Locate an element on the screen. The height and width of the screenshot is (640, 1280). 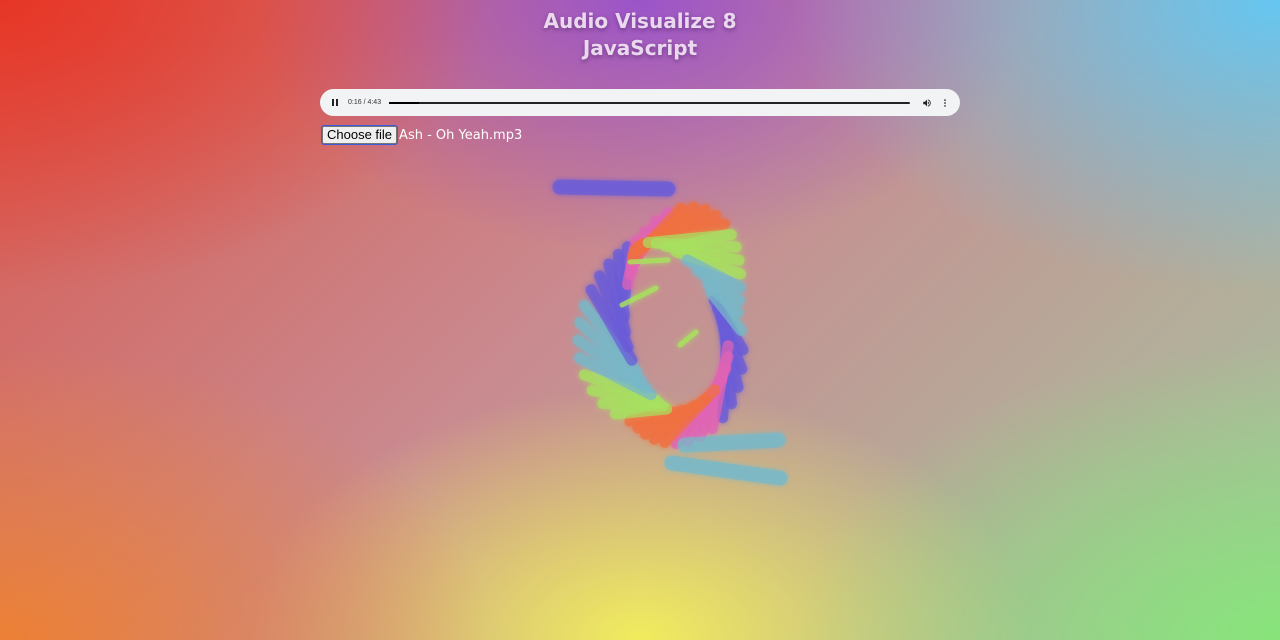
more-options-button is located at coordinates (945, 103).